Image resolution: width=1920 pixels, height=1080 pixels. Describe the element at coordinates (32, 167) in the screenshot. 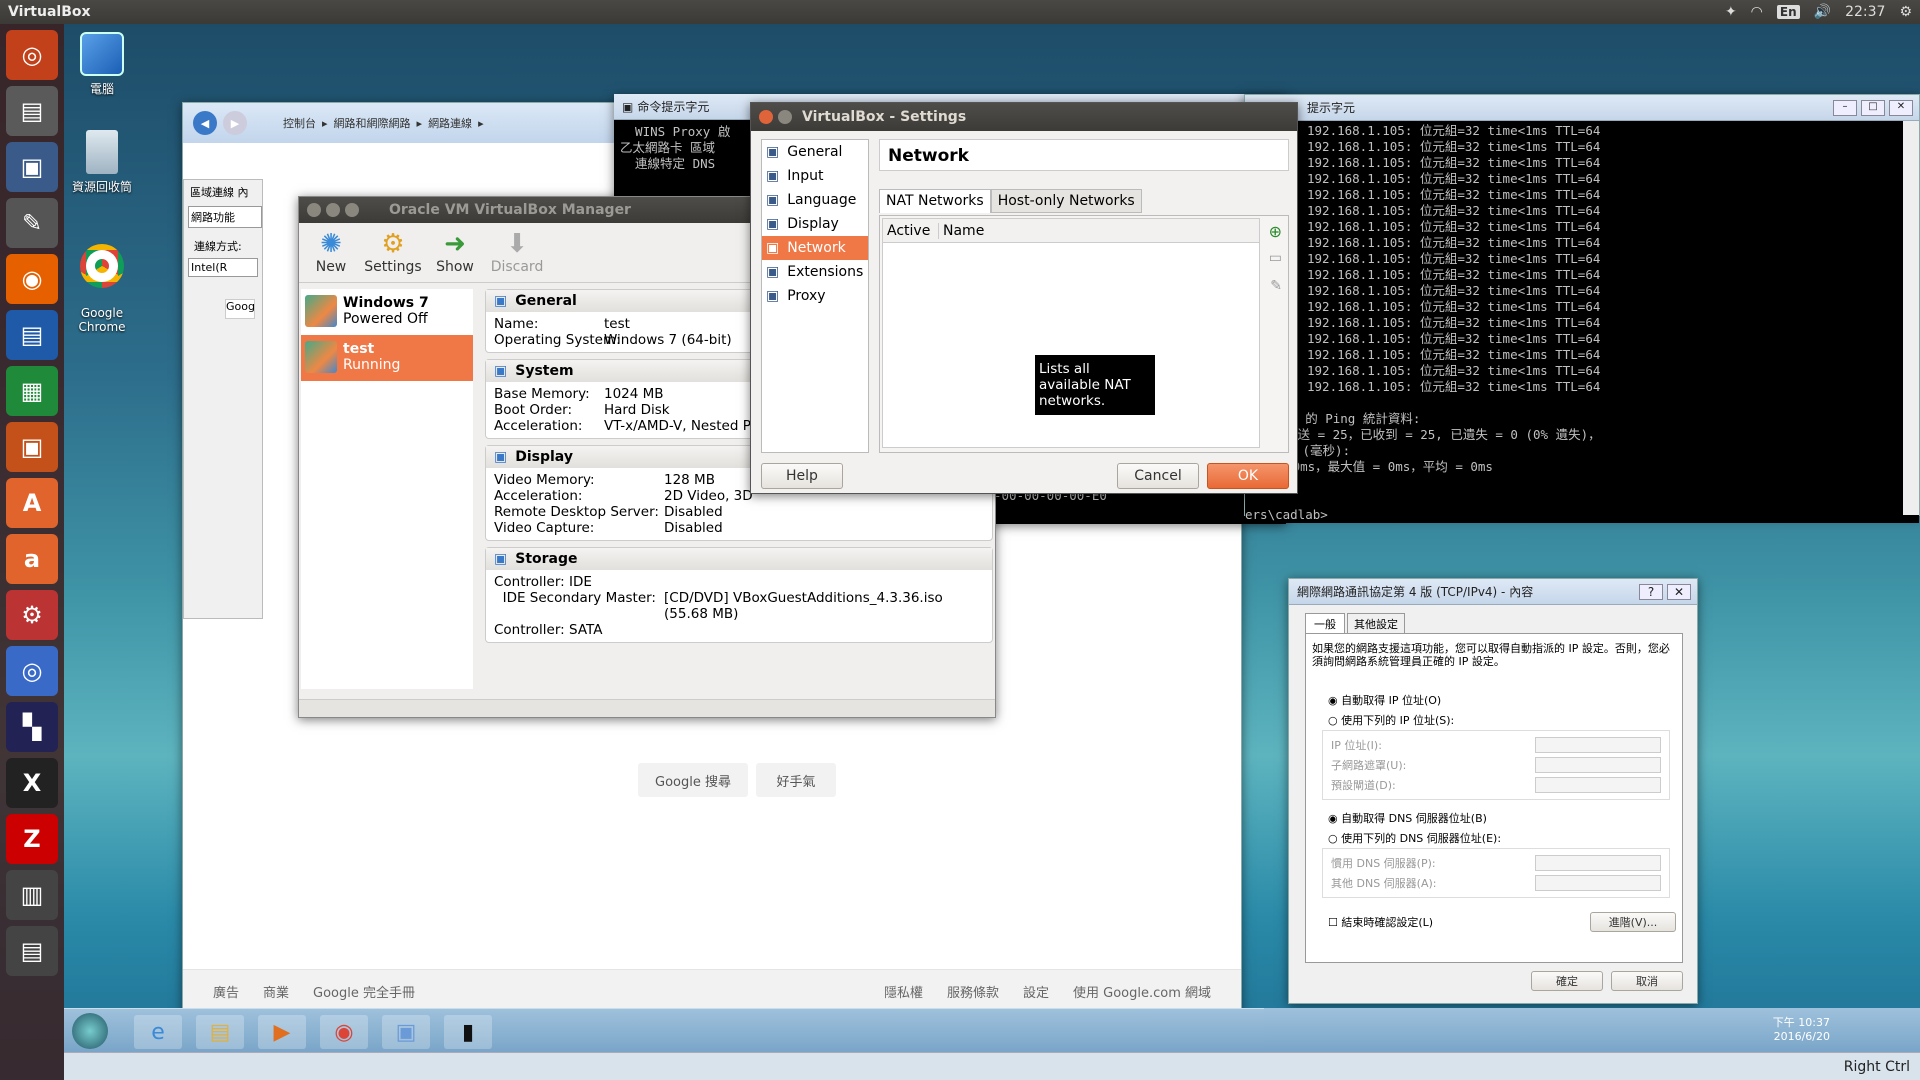

I see `remmina-icon: ▣` at that location.